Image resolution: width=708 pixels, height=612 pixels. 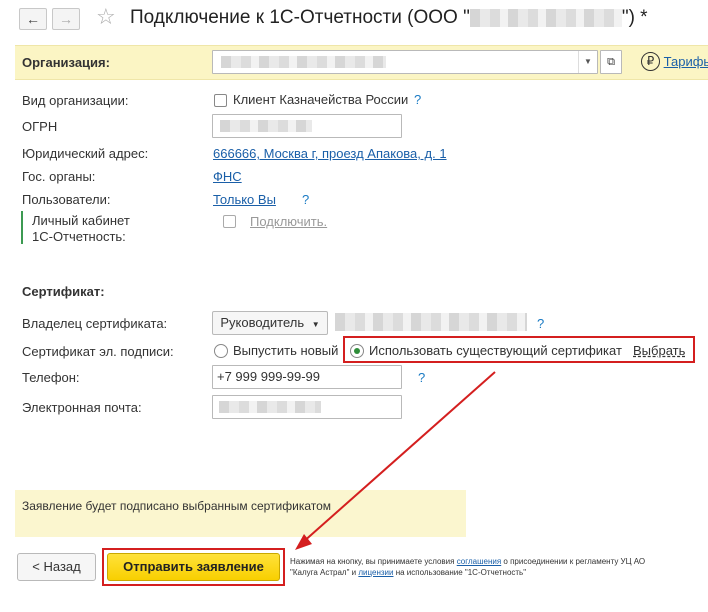 I want to click on note-text-3: на использование "1С-Отчетность", so click(x=460, y=572).